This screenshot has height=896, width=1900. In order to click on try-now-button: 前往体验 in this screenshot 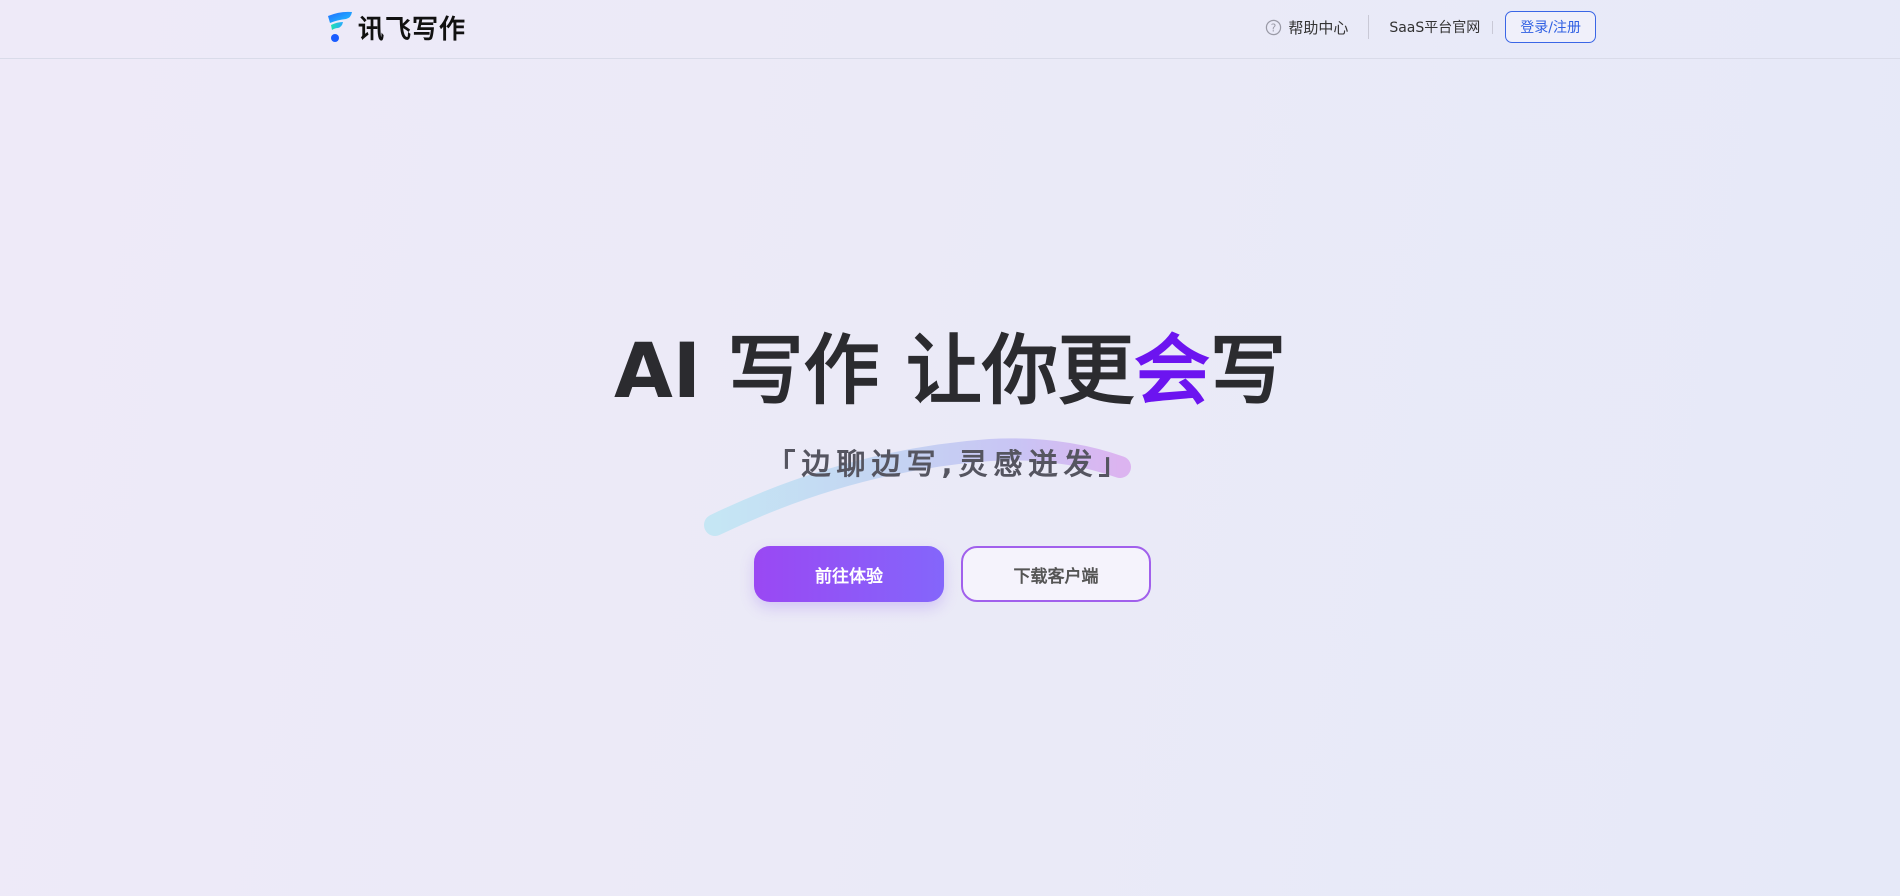, I will do `click(849, 574)`.